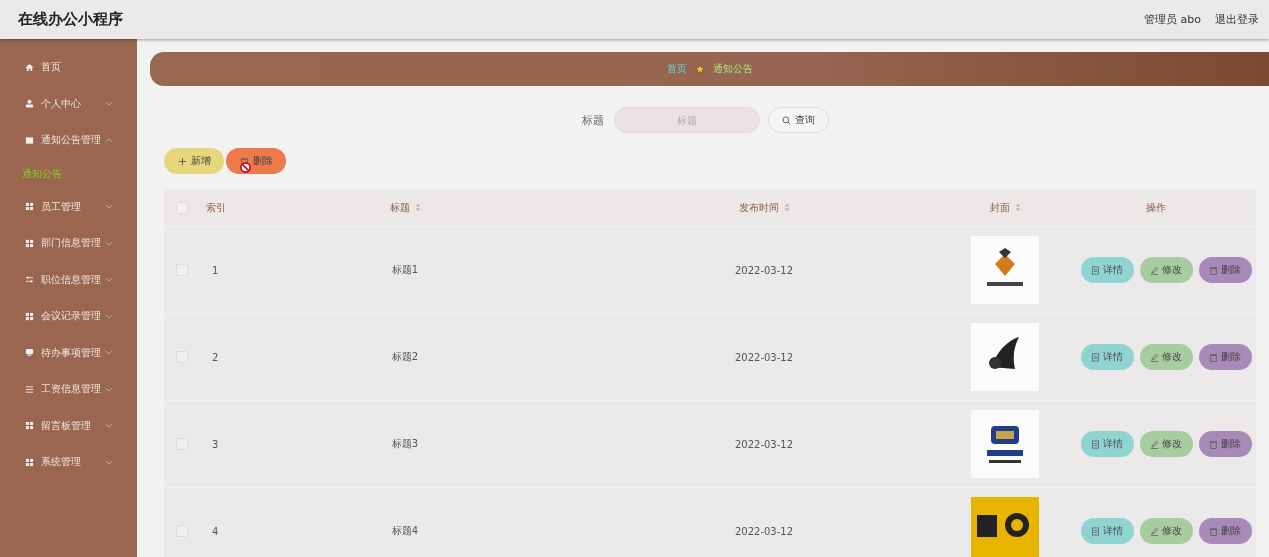 Image resolution: width=1269 pixels, height=557 pixels. I want to click on menu-item: 会议记录管理, so click(68, 316).